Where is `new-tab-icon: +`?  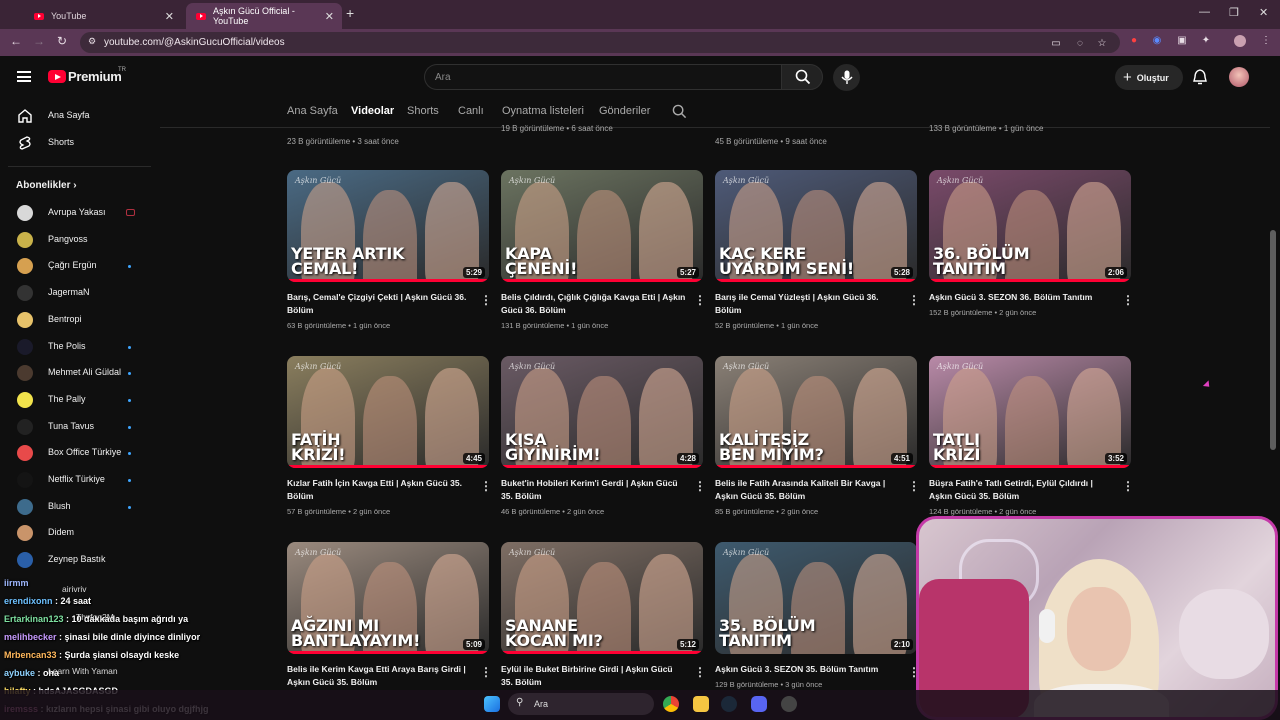 new-tab-icon: + is located at coordinates (350, 13).